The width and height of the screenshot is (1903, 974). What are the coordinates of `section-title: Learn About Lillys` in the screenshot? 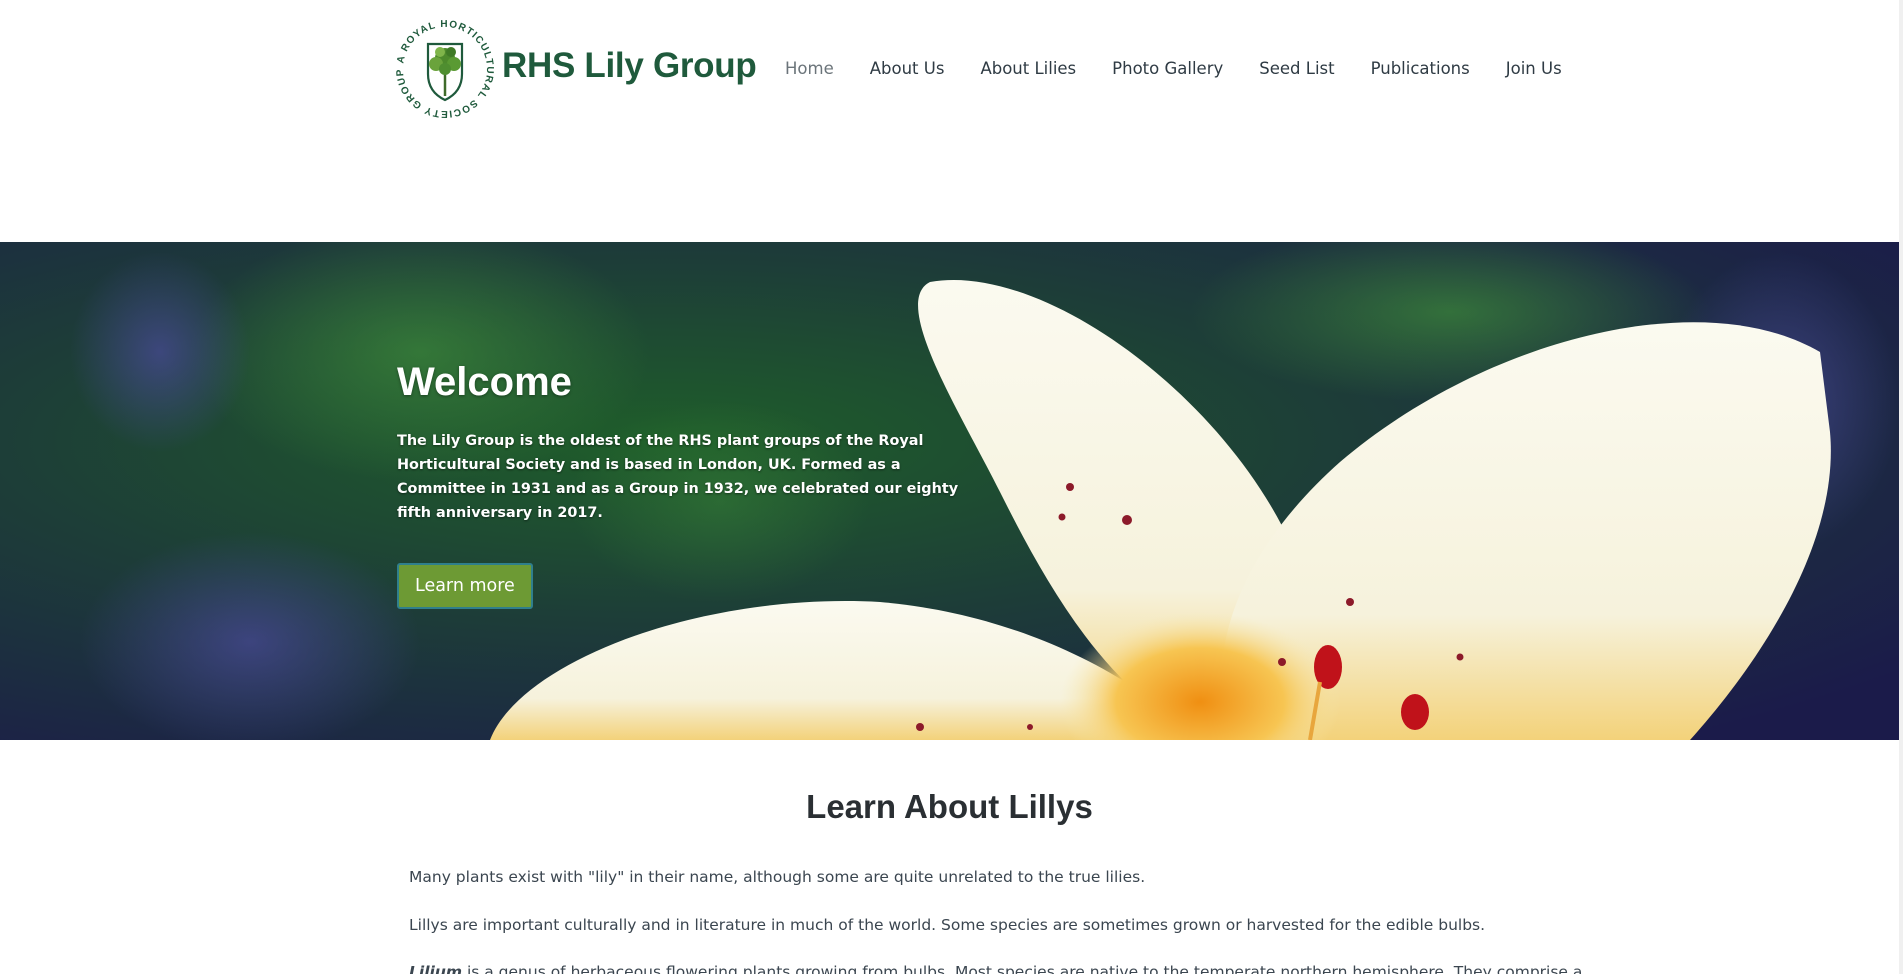 It's located at (949, 806).